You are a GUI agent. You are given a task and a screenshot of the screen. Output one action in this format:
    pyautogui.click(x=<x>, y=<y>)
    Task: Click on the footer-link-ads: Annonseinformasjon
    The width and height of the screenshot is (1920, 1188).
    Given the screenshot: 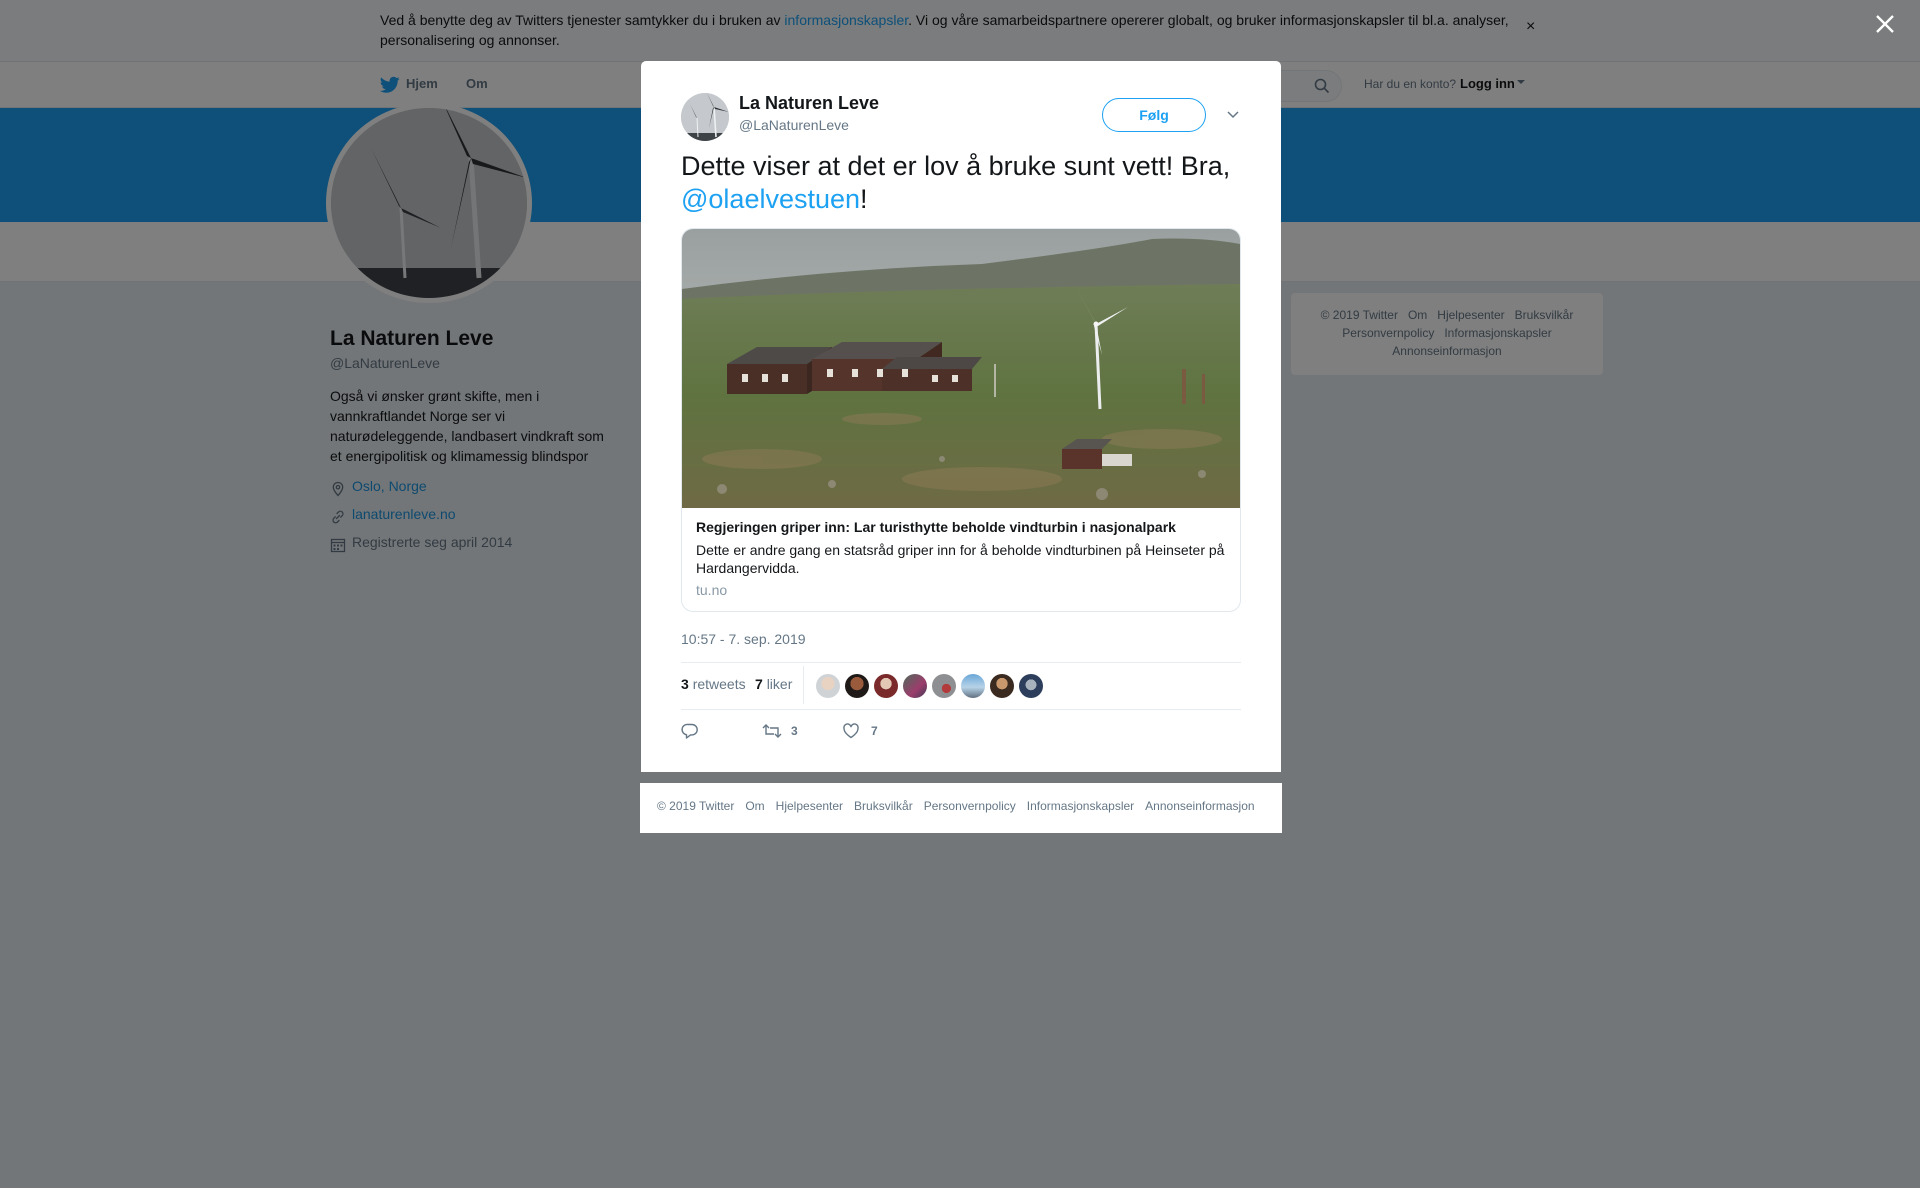 What is the action you would take?
    pyautogui.click(x=1199, y=806)
    